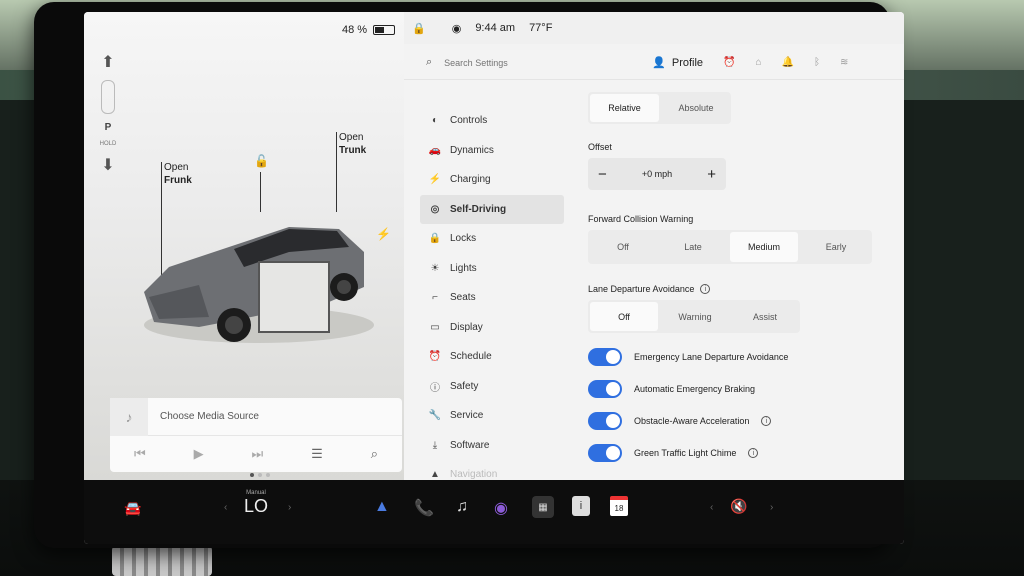 Image resolution: width=1024 pixels, height=576 pixels. Describe the element at coordinates (844, 62) in the screenshot. I see `wifi-settings-icon: ≋` at that location.